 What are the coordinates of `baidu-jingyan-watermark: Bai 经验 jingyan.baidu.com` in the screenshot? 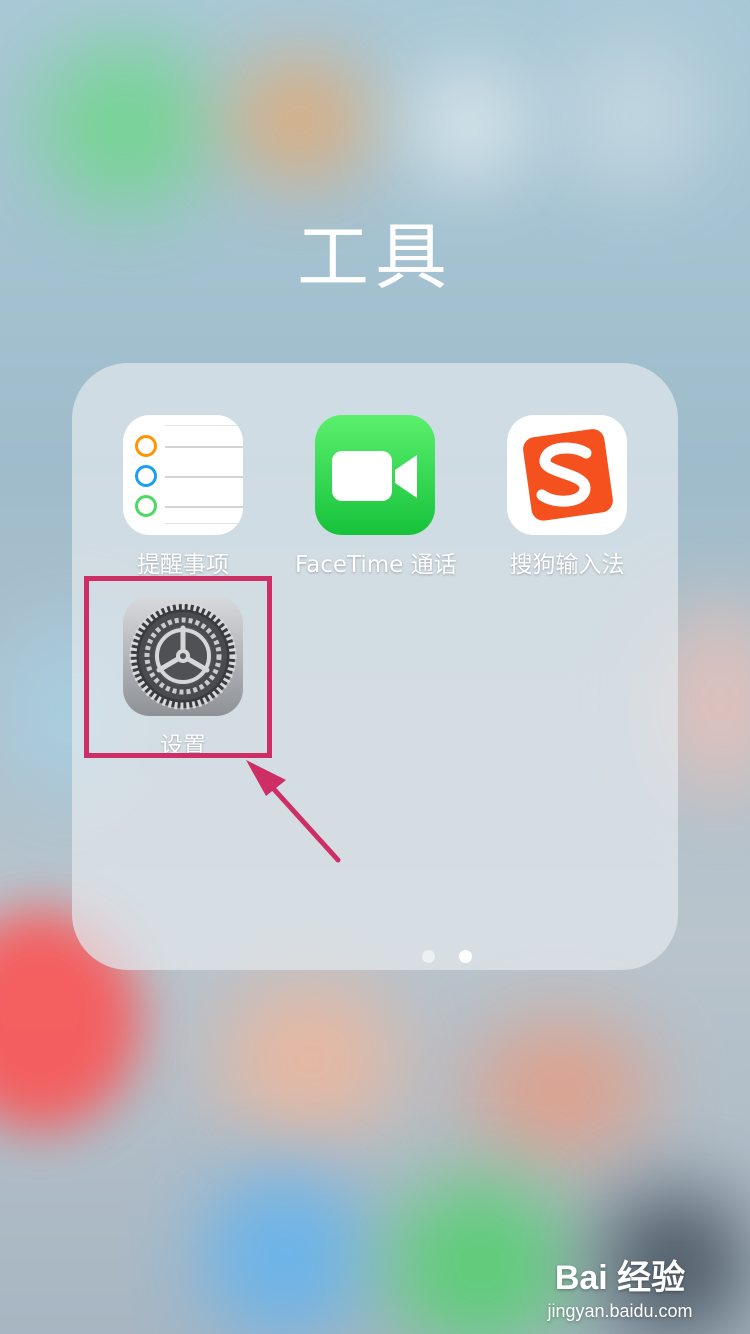 It's located at (620, 1286).